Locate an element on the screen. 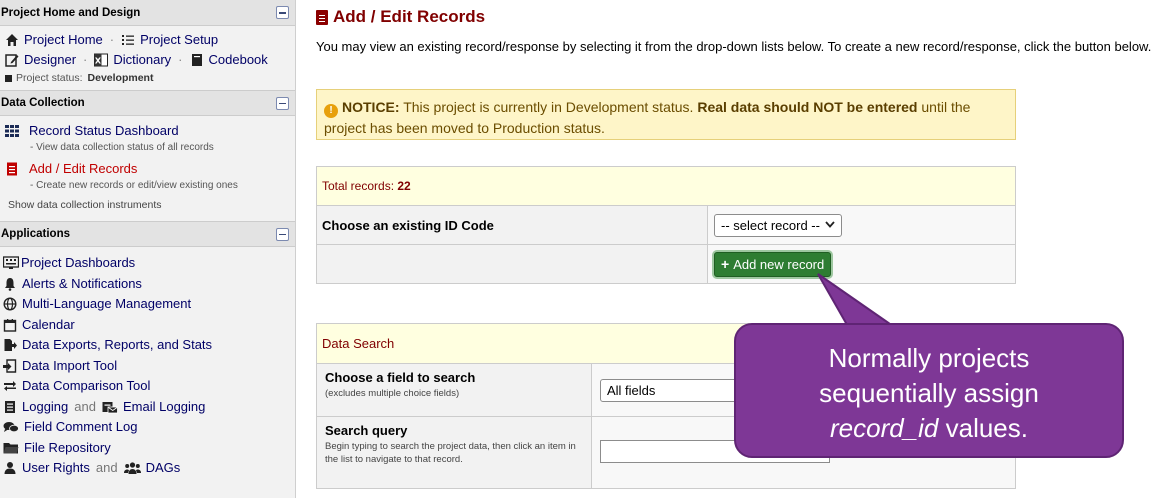 The height and width of the screenshot is (498, 1157). comments-icon is located at coordinates (11, 427).